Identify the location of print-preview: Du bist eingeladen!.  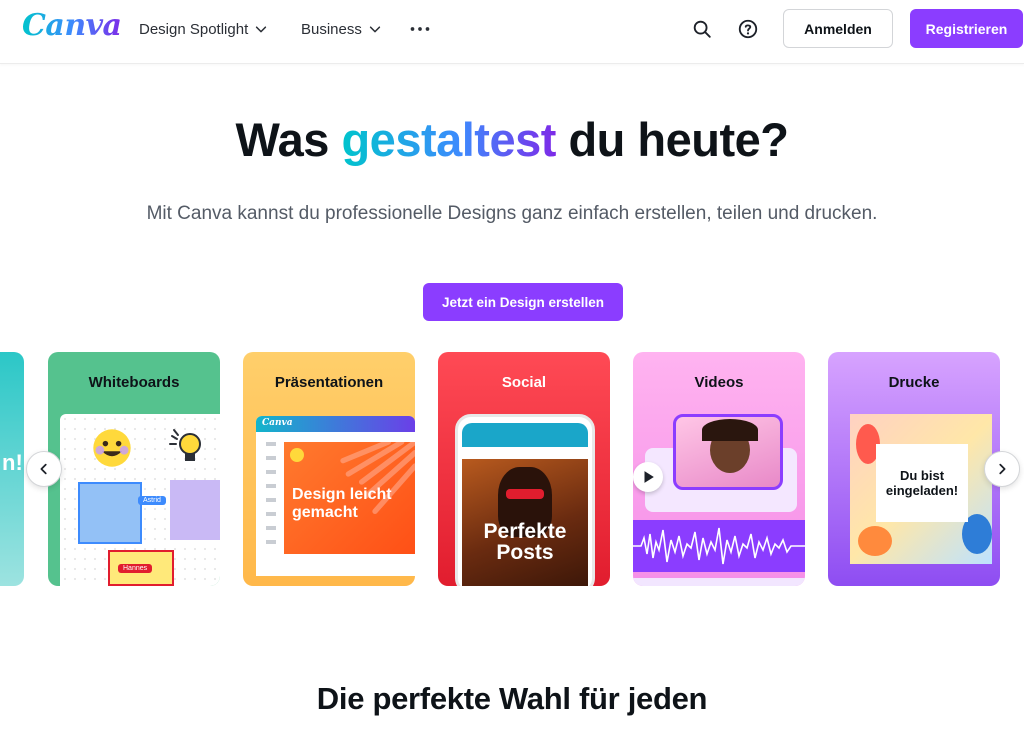
(921, 489).